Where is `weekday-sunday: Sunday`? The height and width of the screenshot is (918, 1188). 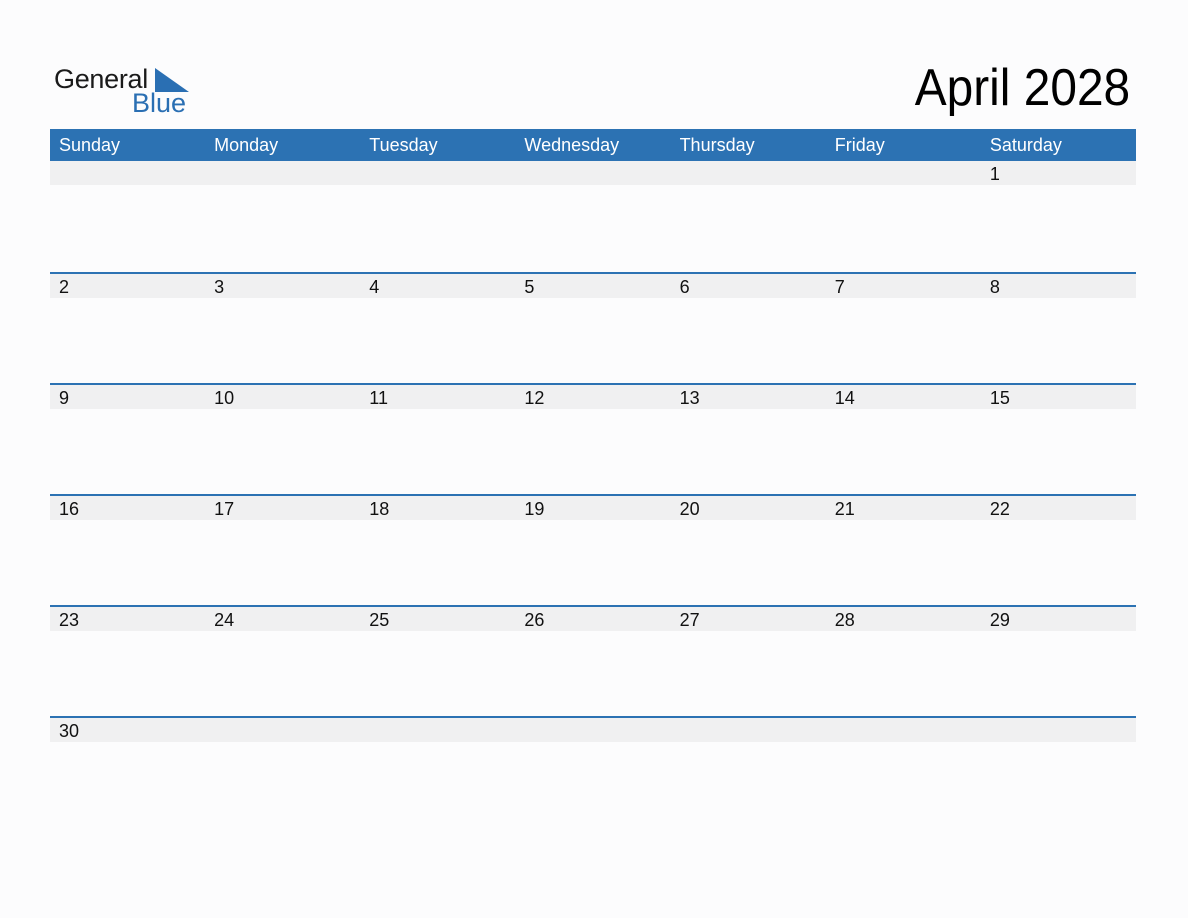
weekday-sunday: Sunday is located at coordinates (90, 145).